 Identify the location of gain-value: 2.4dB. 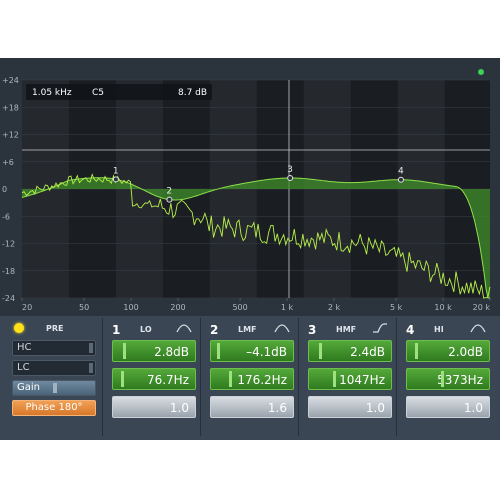
(367, 352).